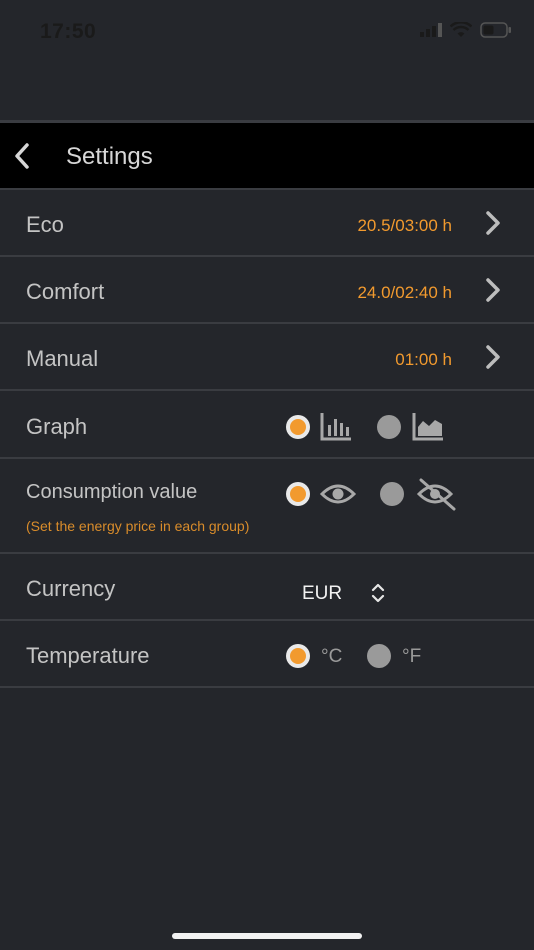  Describe the element at coordinates (267, 654) in the screenshot. I see `settings-row-temperature: Temperature °C °F` at that location.